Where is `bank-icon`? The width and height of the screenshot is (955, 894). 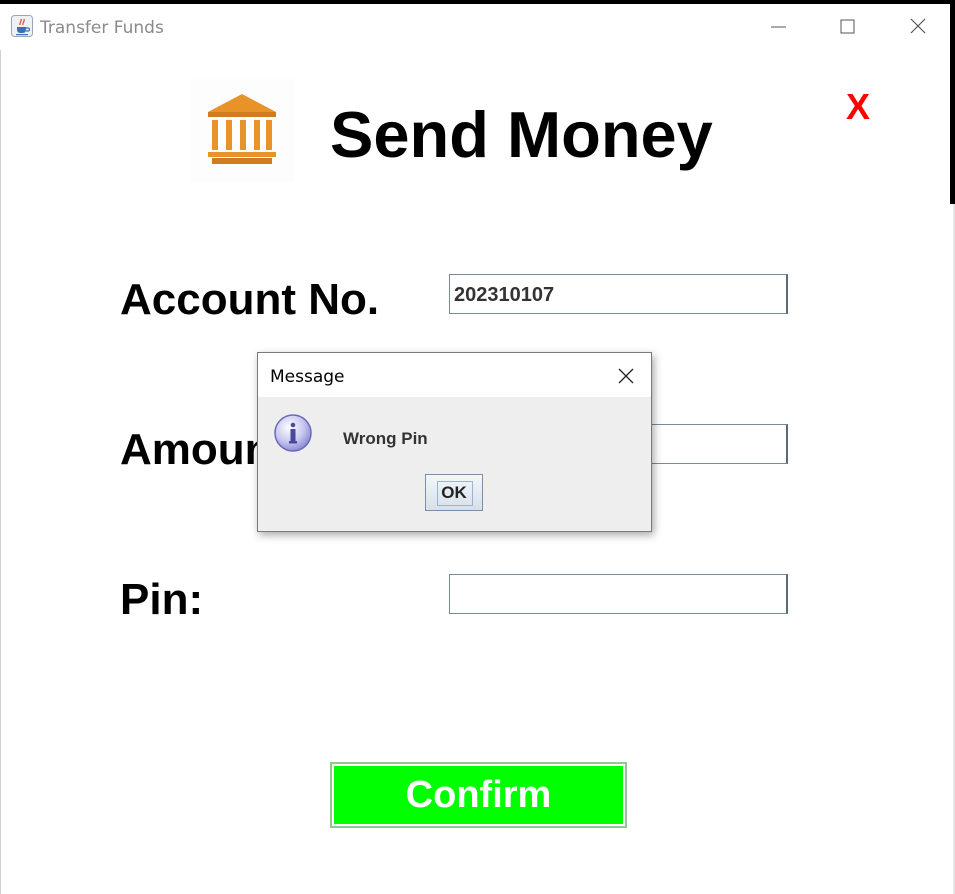 bank-icon is located at coordinates (242, 130).